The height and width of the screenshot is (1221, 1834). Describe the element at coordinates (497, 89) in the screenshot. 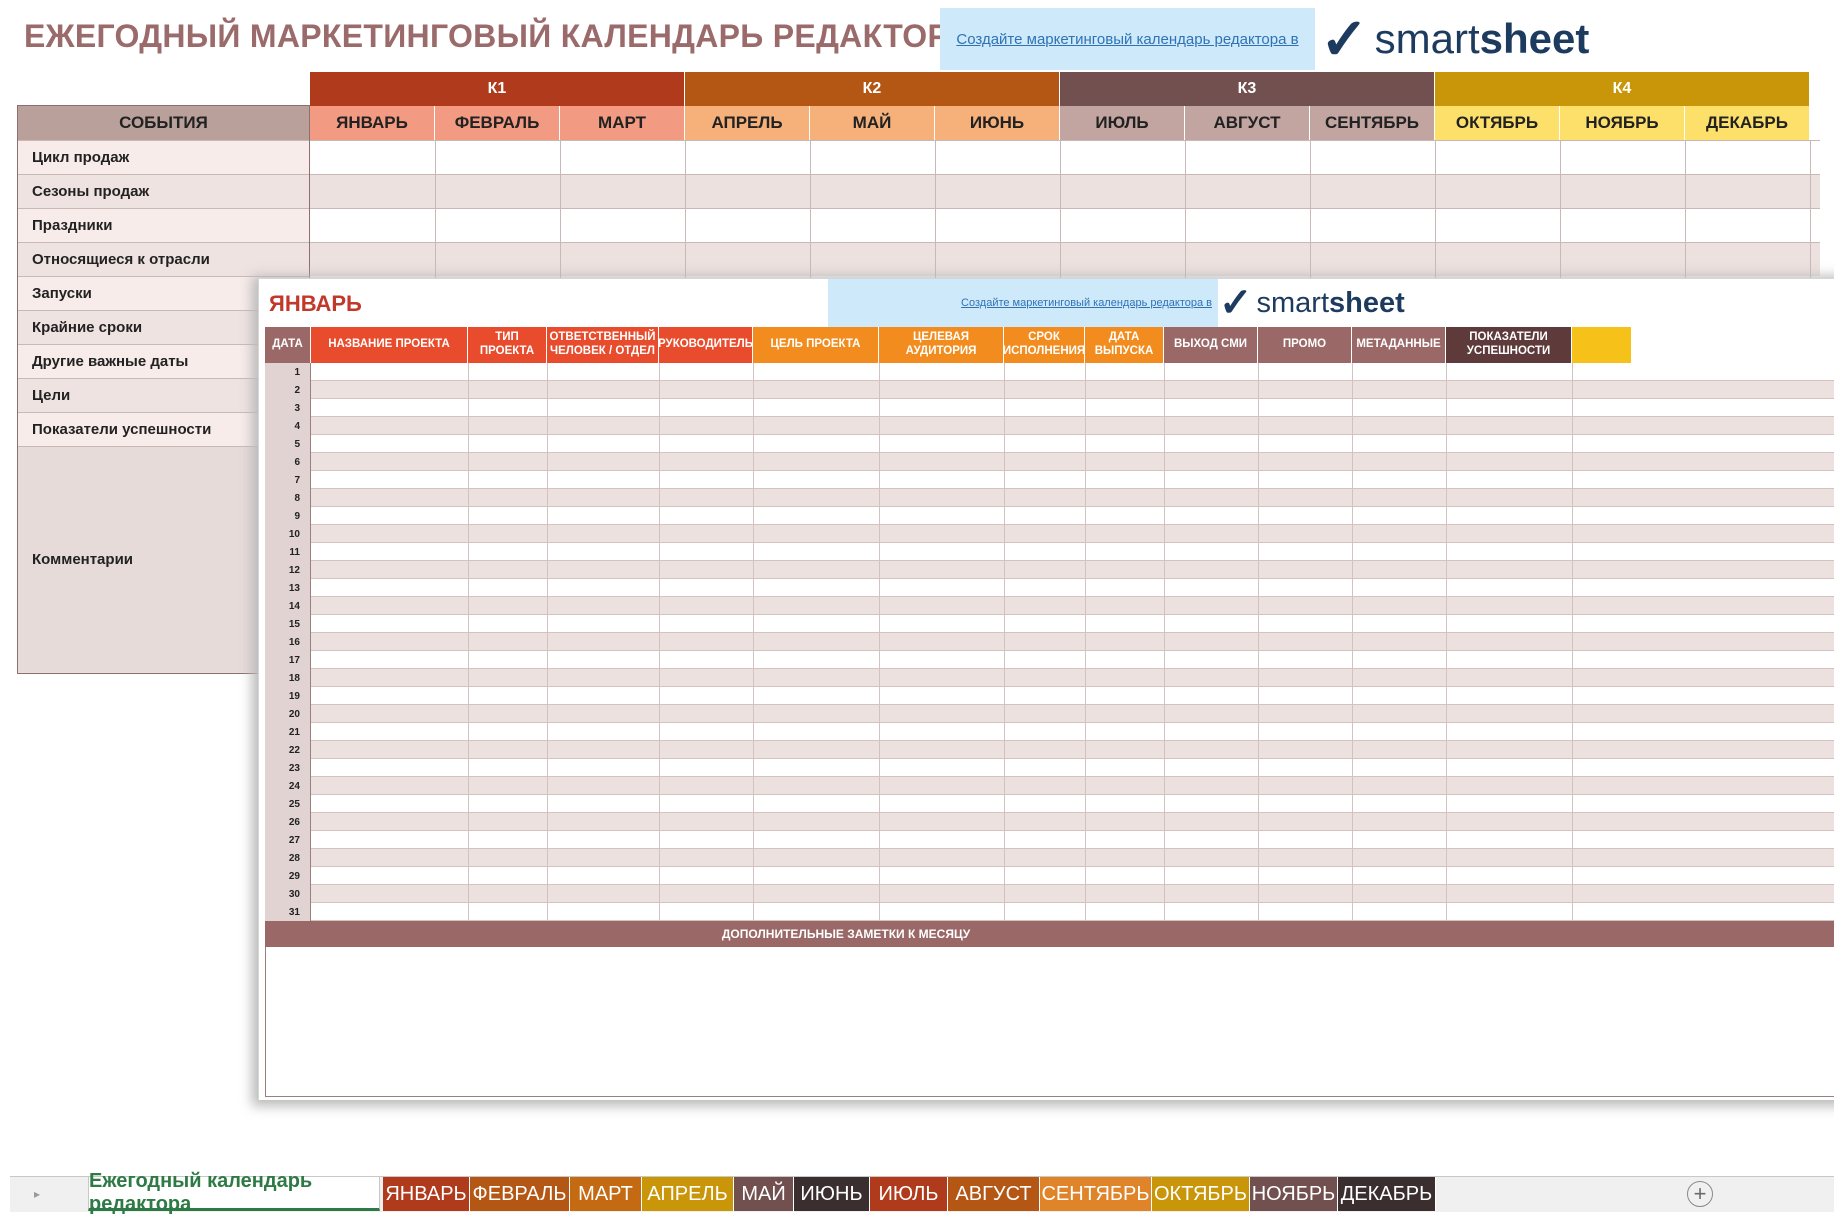

I see `quarter-header: К1` at that location.